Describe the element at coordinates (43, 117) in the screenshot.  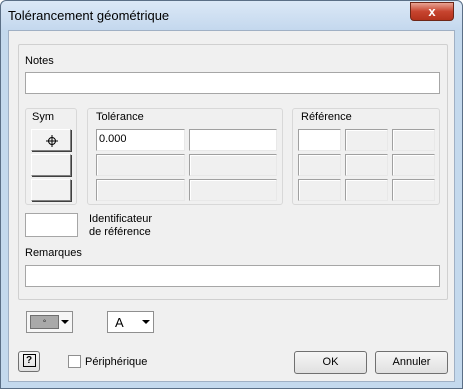
I see `sym-label: Sym` at that location.